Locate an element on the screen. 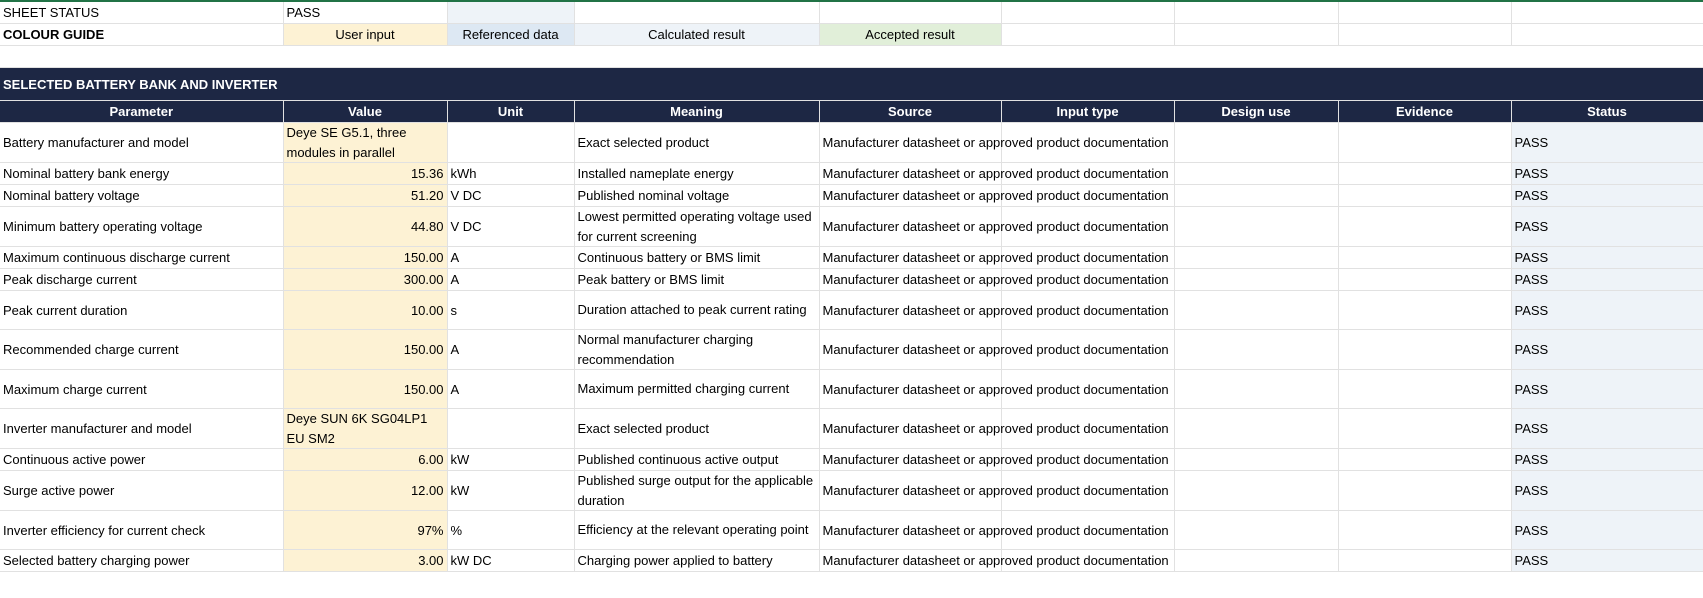 This screenshot has width=1703, height=598. header-unit: Unit is located at coordinates (511, 111).